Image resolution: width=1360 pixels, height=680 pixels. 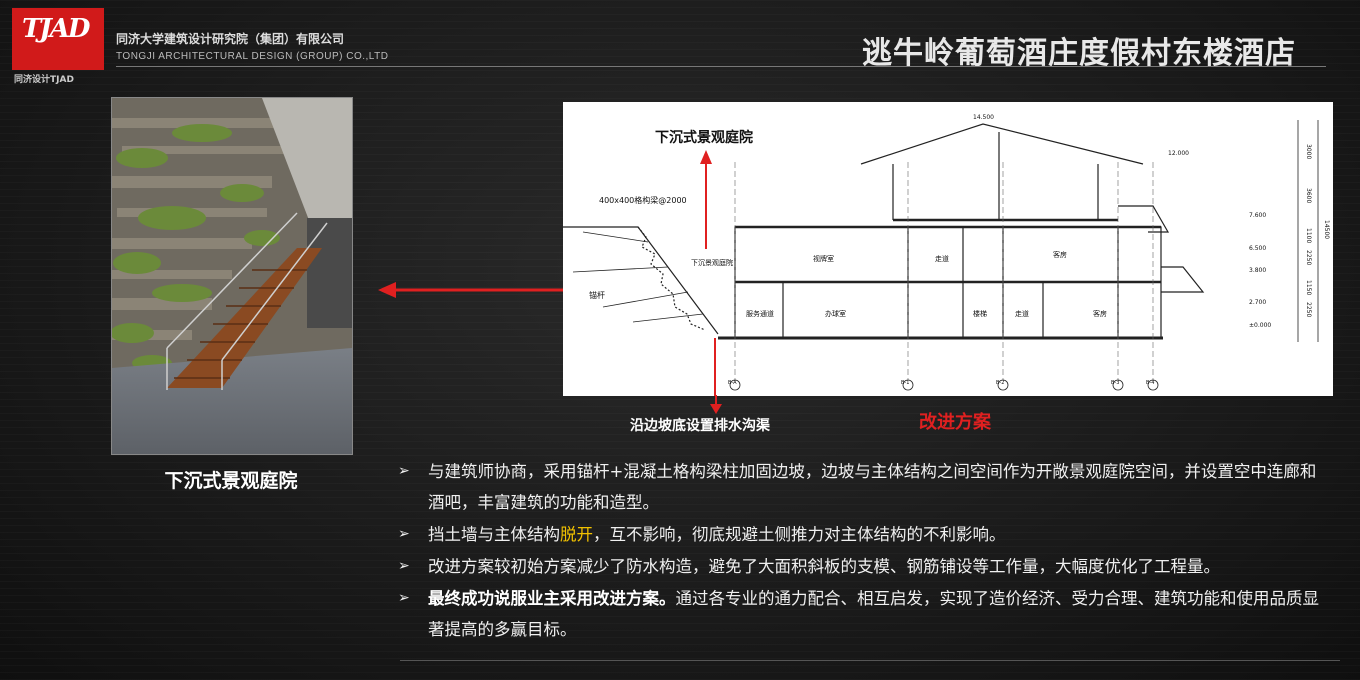 What do you see at coordinates (232, 276) in the screenshot?
I see `courtyard-photo` at bounding box center [232, 276].